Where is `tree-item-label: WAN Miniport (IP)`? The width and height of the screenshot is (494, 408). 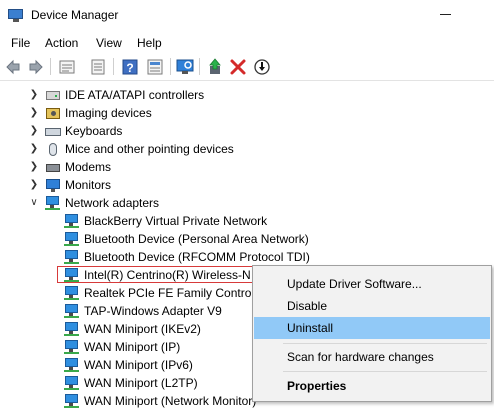
tree-item-label: WAN Miniport (IP) is located at coordinates (132, 347).